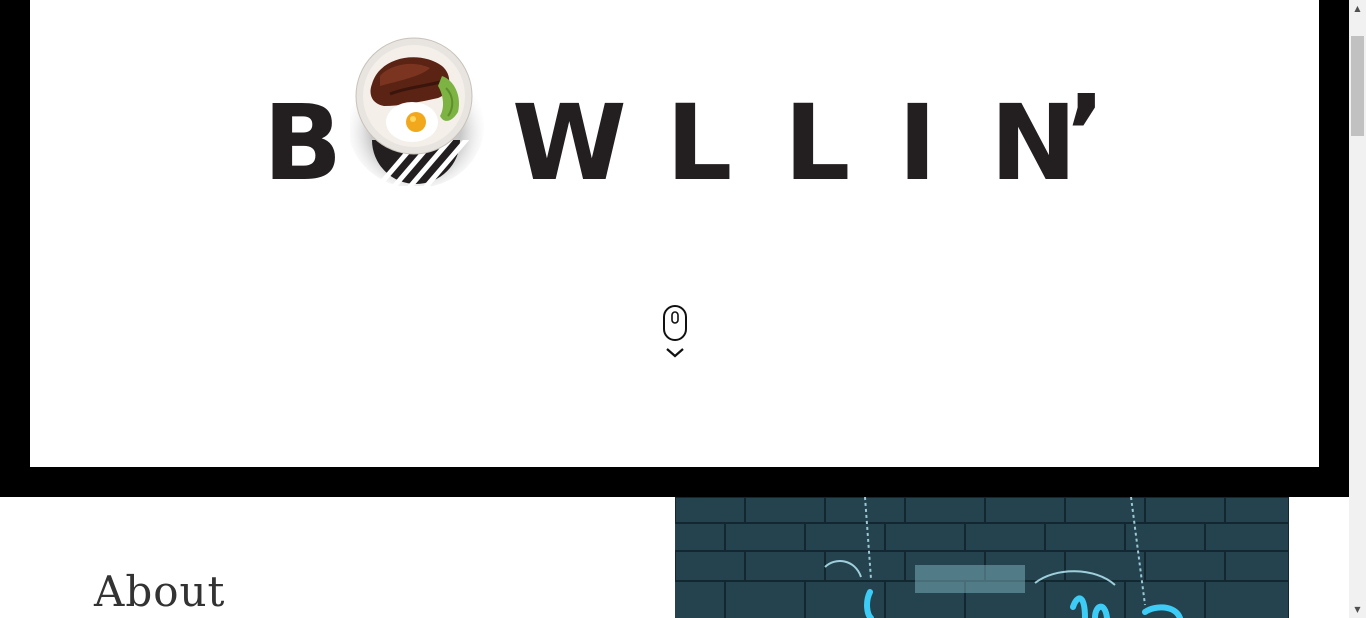  I want to click on vertical-scrollbar: ▲ ▼, so click(1357, 309).